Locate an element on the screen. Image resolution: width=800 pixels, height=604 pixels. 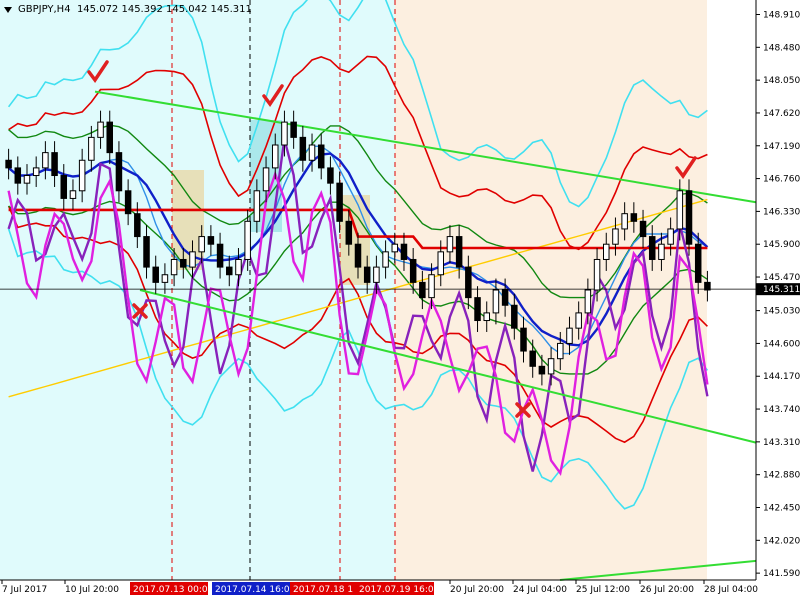
price-tick-label: 145.030 is located at coordinates (781, 312).